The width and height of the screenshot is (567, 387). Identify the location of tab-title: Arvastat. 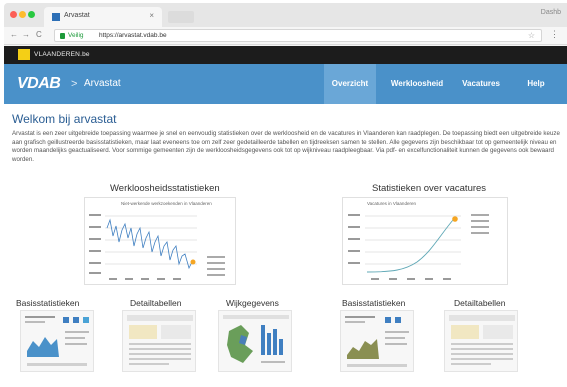
(77, 15).